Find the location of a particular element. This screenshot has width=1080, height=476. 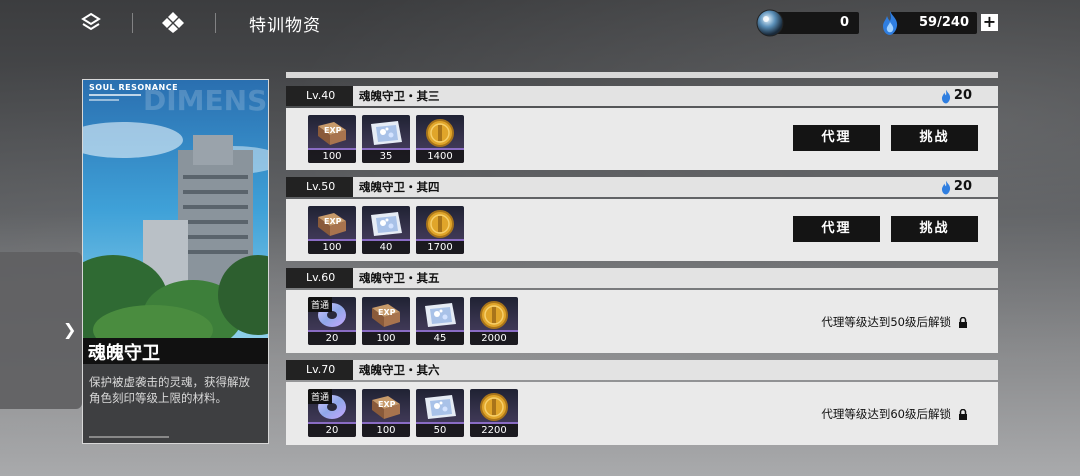

add-stamina-button: + is located at coordinates (989, 22).